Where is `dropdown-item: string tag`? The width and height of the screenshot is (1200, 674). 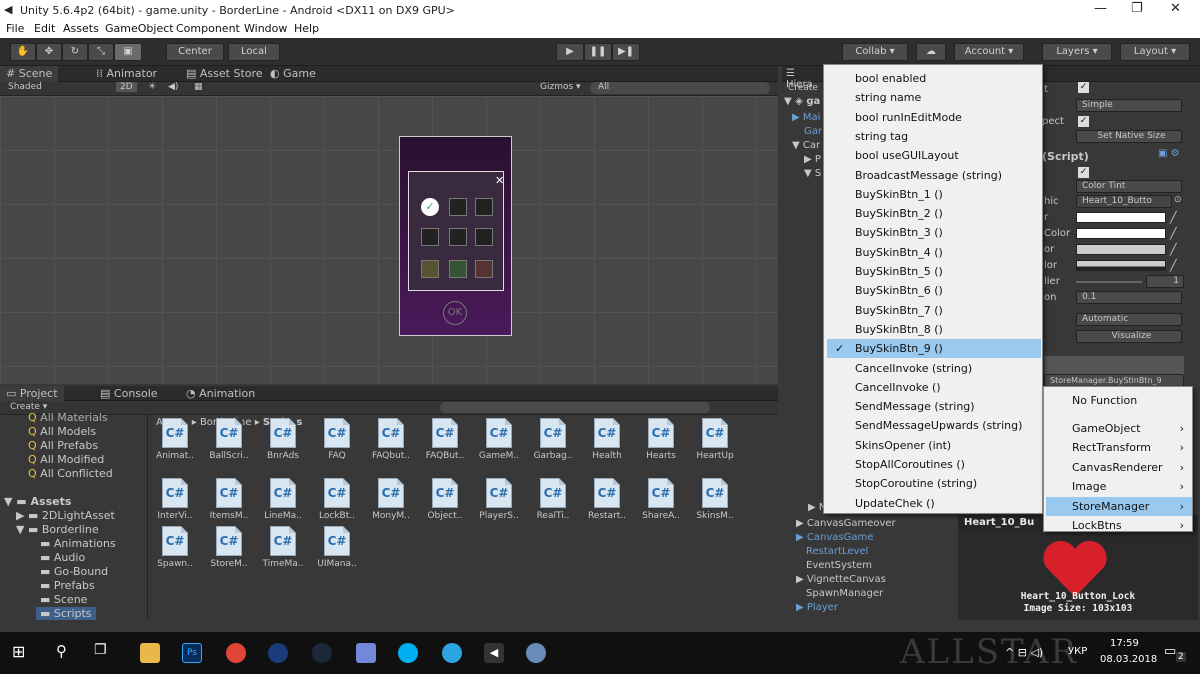
dropdown-item: string tag is located at coordinates (934, 136).